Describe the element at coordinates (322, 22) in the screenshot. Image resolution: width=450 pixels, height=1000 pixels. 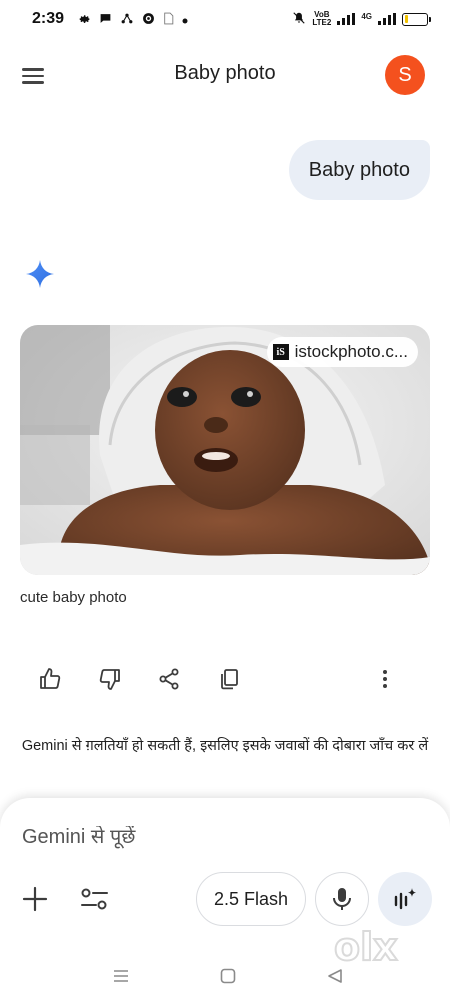
I see `volte-label-bottom: LTE2` at that location.